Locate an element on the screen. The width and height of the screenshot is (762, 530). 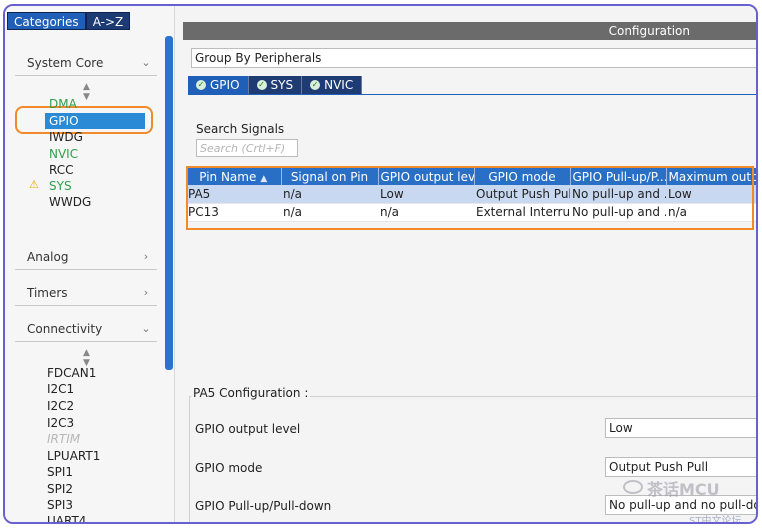
warning-icon: ⚠ is located at coordinates (34, 184).